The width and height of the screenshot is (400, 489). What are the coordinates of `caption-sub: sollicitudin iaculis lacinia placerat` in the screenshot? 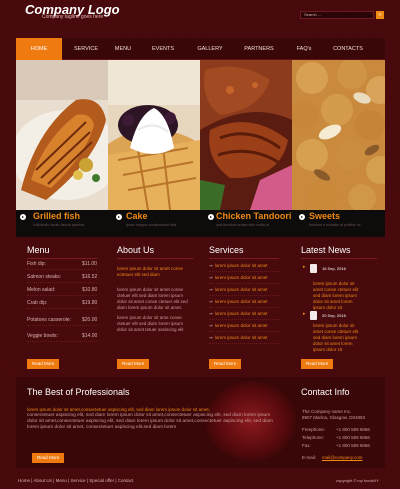 It's located at (59, 225).